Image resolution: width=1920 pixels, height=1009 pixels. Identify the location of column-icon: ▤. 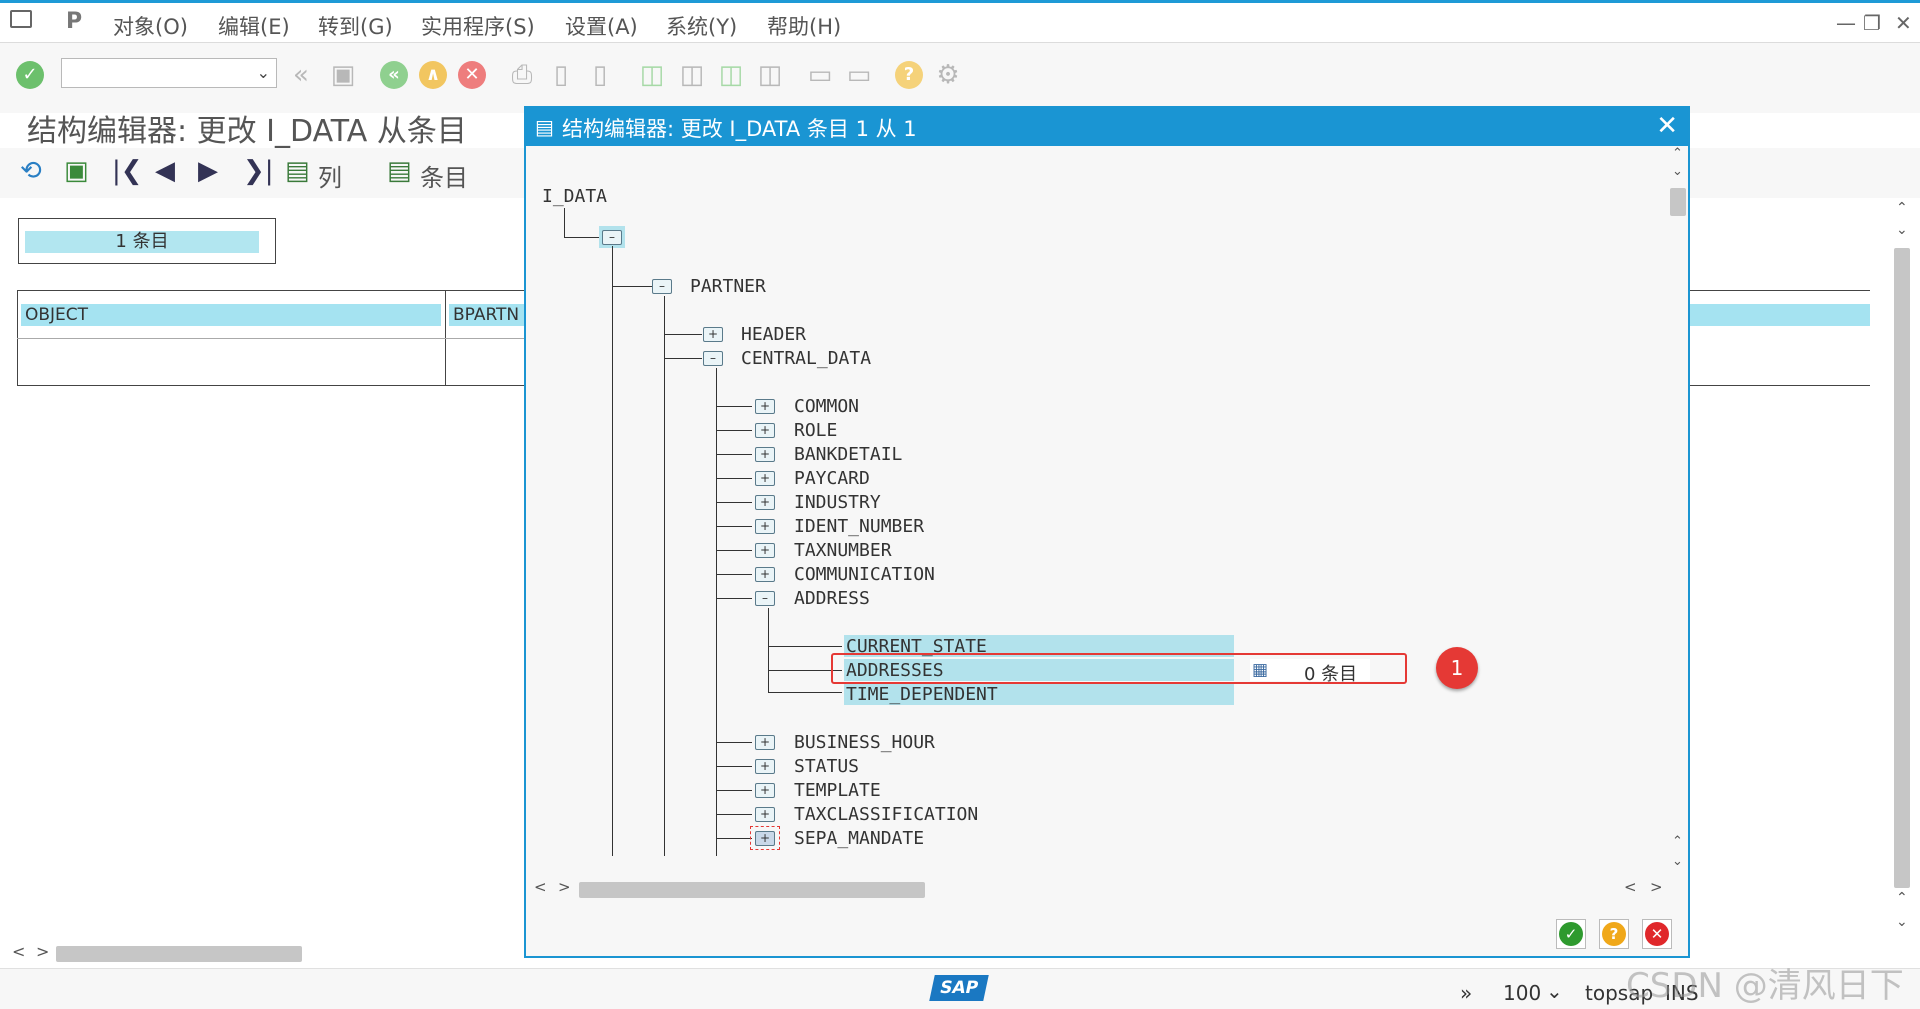
(297, 171).